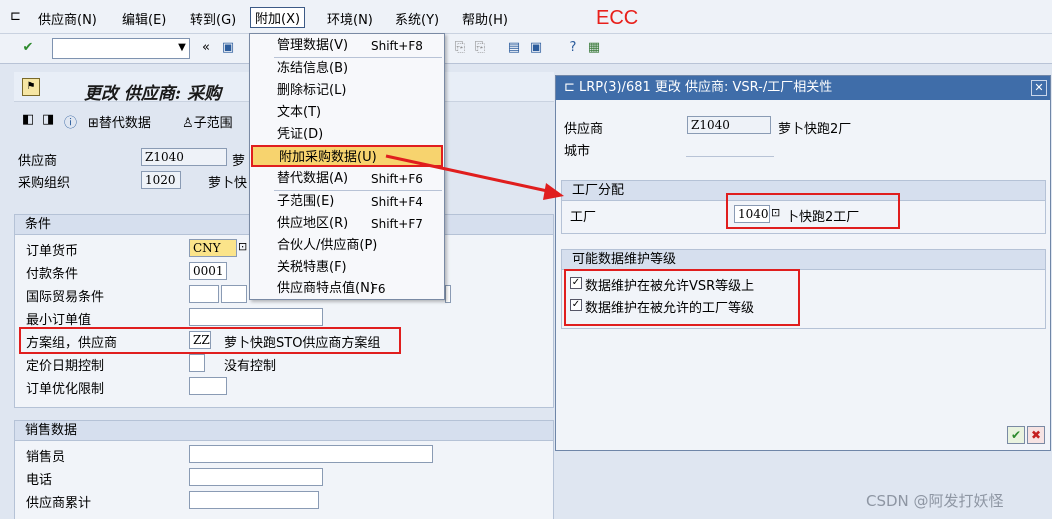 This screenshot has height=519, width=1052. What do you see at coordinates (208, 271) in the screenshot?
I see `payment-field: 0001` at bounding box center [208, 271].